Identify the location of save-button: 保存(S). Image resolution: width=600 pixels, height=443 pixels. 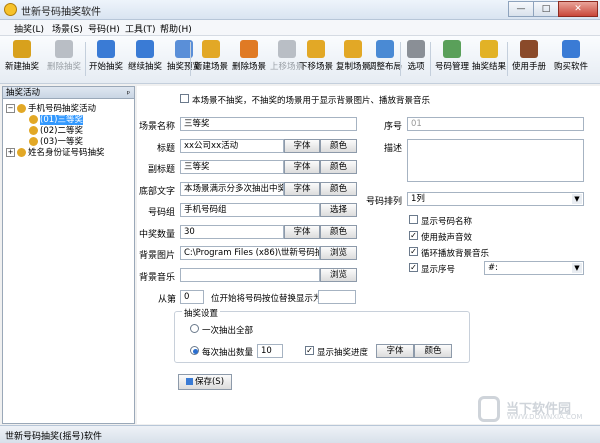
(205, 382).